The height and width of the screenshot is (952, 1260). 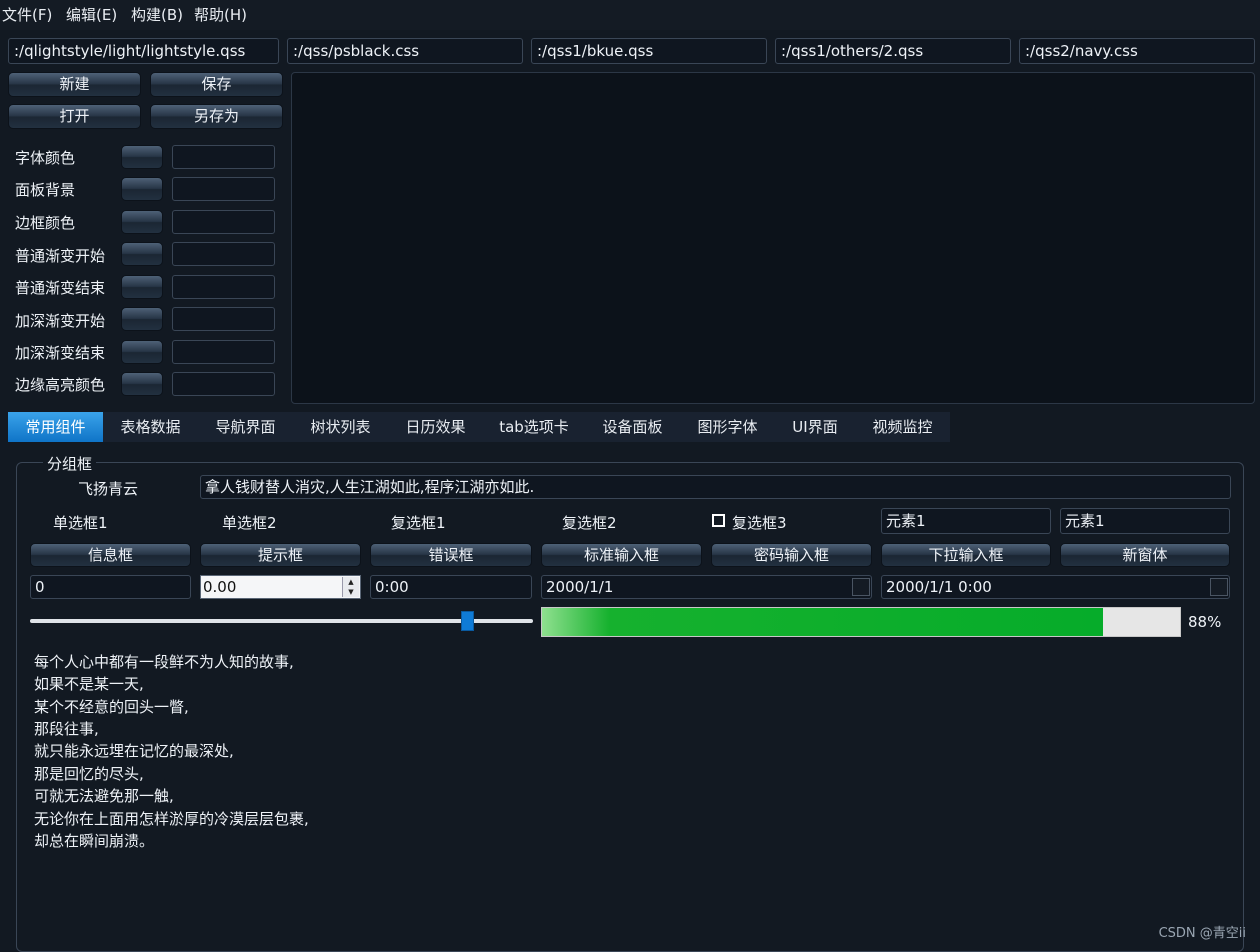 I want to click on menu-build: 构建(B), so click(x=157, y=14).